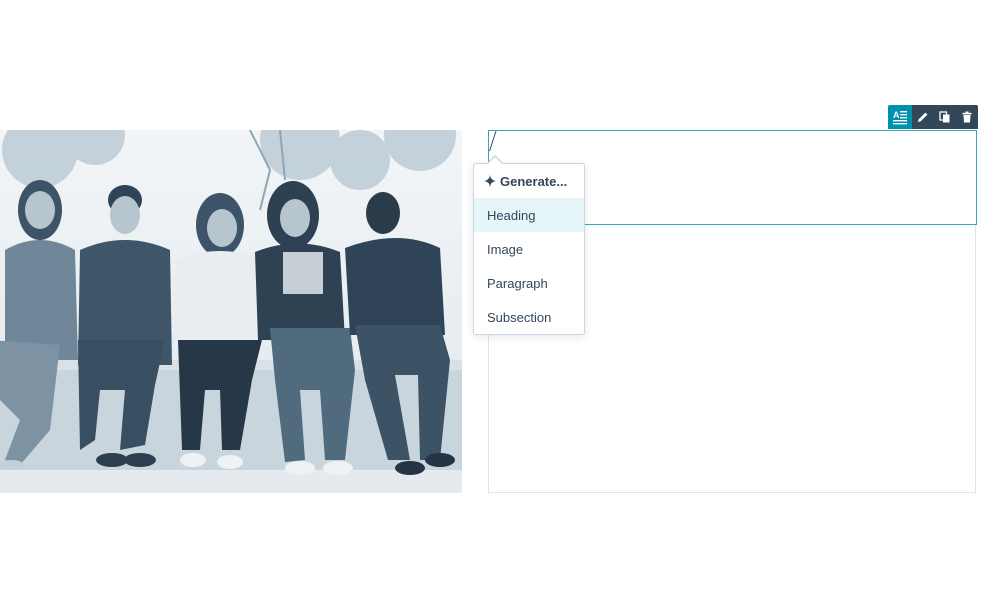 This screenshot has width=989, height=591. Describe the element at coordinates (896, 115) in the screenshot. I see `svg-text: A` at that location.